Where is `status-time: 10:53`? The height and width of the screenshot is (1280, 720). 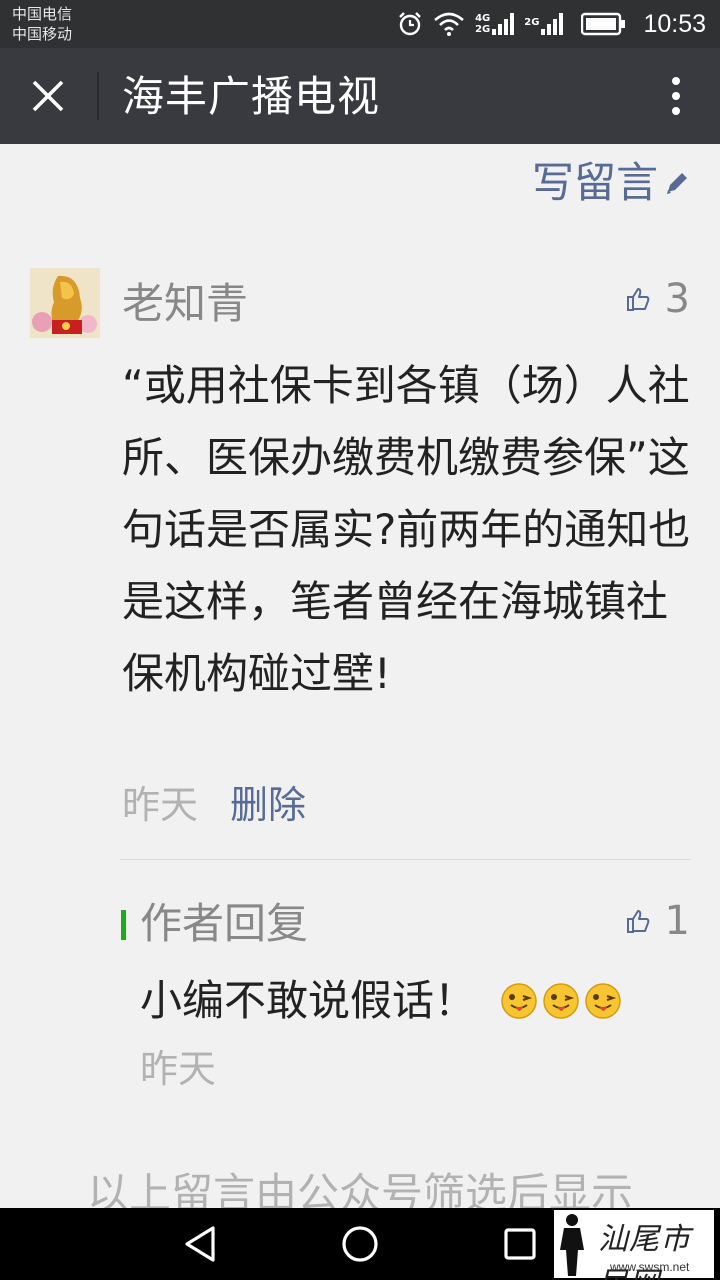
status-time: 10:53 is located at coordinates (674, 23).